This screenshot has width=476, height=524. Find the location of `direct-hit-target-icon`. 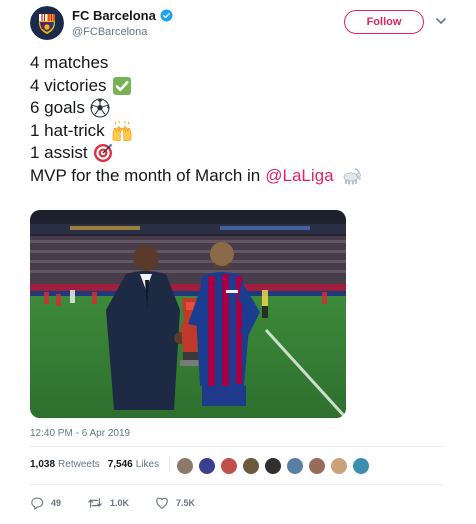

direct-hit-target-icon is located at coordinates (102, 153).